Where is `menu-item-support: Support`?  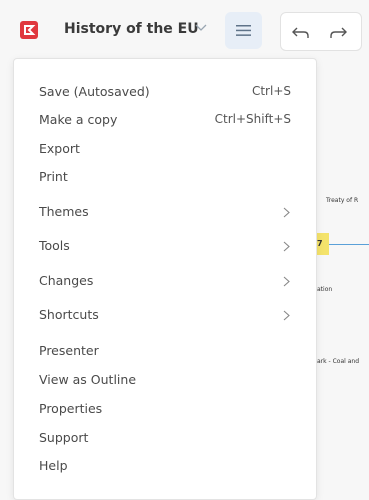 menu-item-support: Support is located at coordinates (165, 438).